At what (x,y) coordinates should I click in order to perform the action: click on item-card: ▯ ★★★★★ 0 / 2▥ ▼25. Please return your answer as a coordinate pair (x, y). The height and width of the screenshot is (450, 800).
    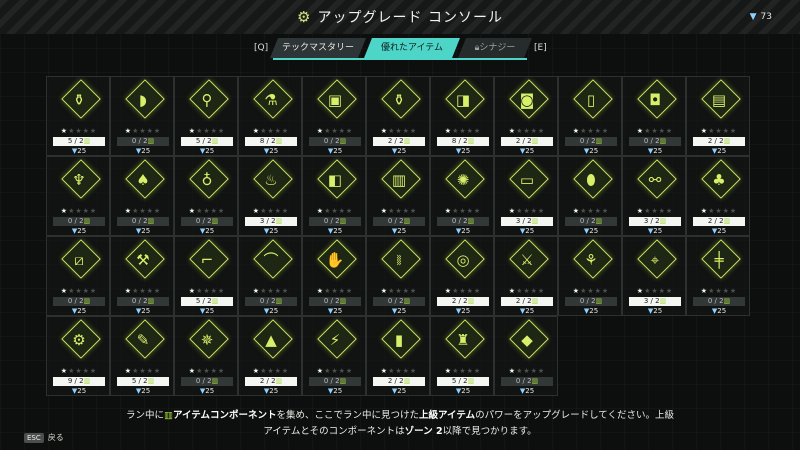
    Looking at the image, I should click on (590, 116).